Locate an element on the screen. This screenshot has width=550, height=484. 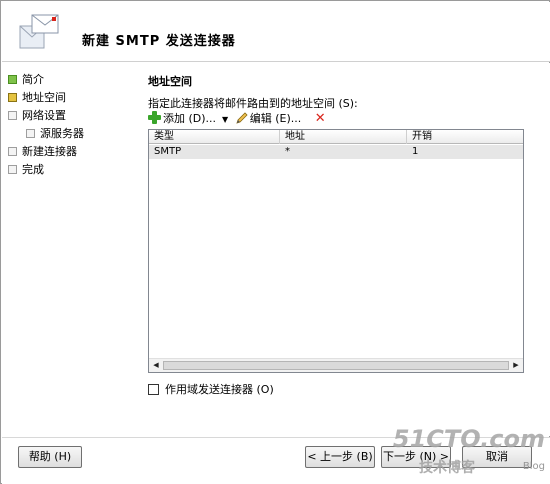
horizontal-scrollbar: ◀ ▶ is located at coordinates (336, 365).